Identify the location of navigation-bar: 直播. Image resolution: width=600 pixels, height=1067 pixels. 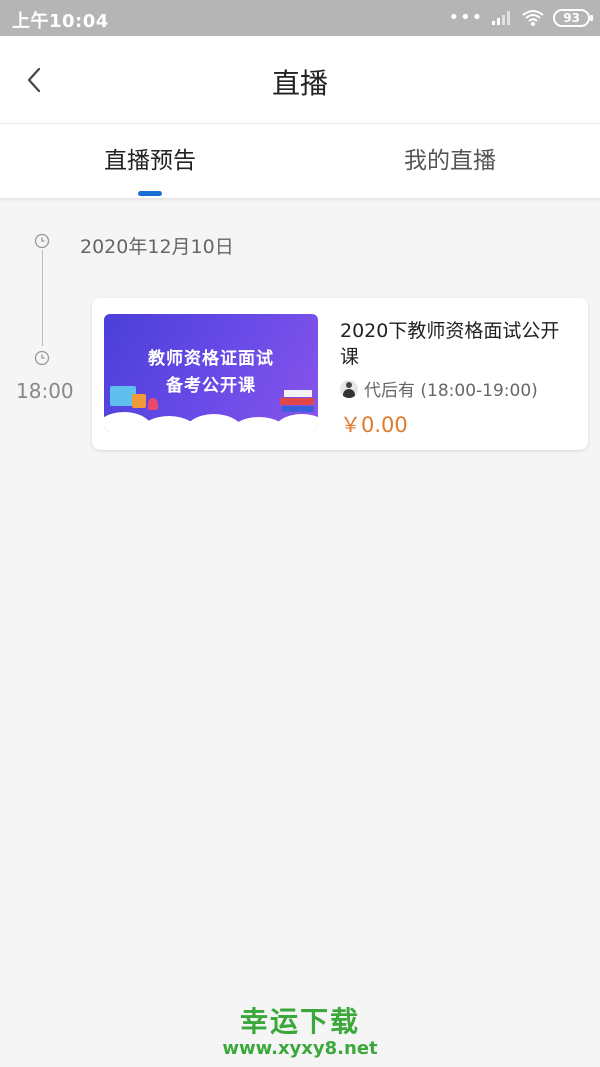
(300, 80).